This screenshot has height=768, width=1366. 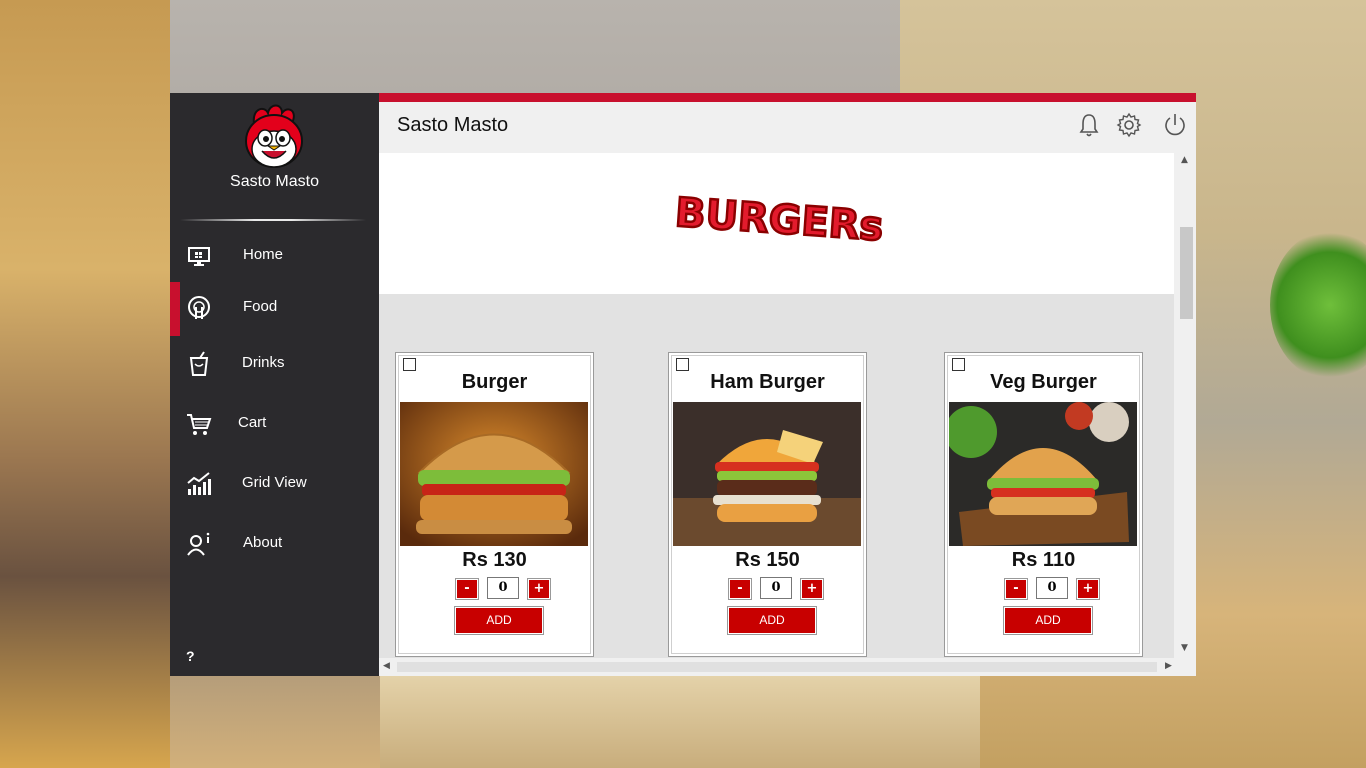 I want to click on food-icon, so click(x=199, y=308).